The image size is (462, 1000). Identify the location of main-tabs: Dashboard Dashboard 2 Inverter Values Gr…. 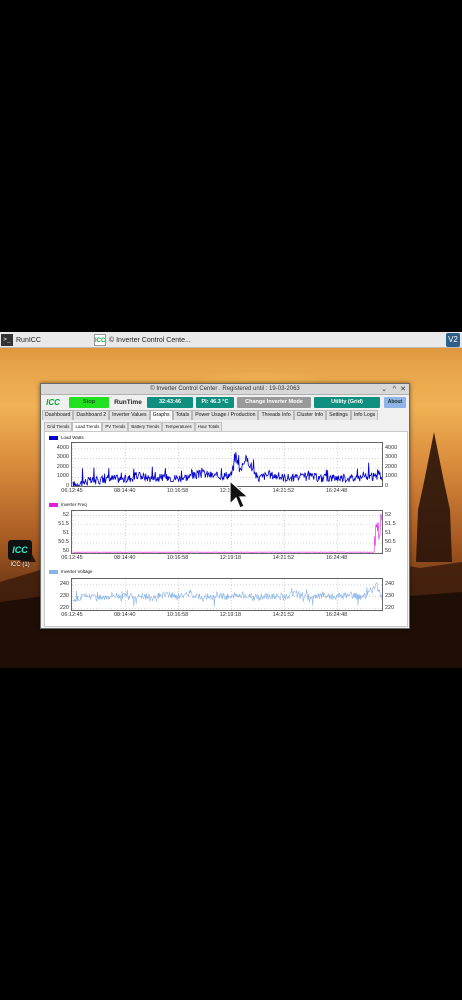
(210, 415).